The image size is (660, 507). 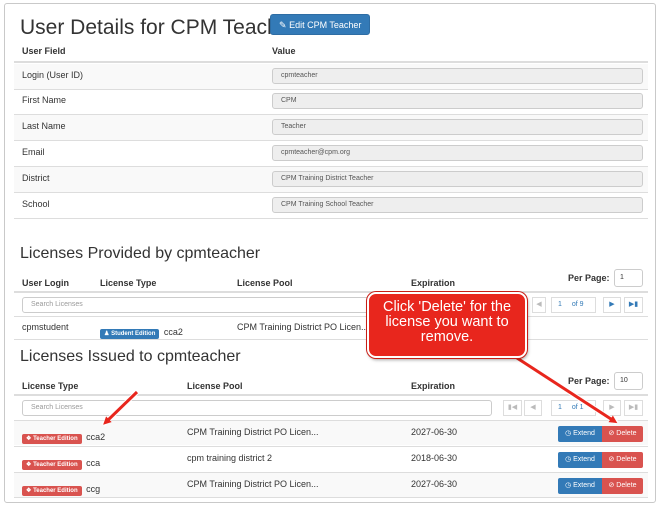 What do you see at coordinates (121, 407) in the screenshot?
I see `arrow-to-badge` at bounding box center [121, 407].